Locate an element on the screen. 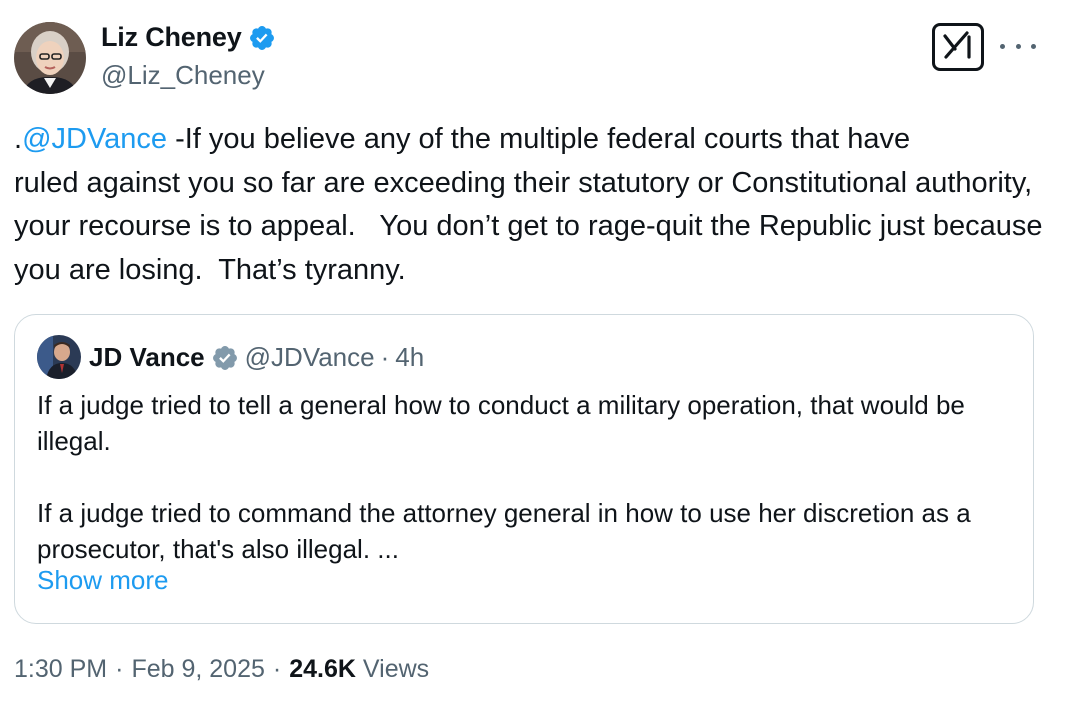 The height and width of the screenshot is (710, 1092). mention-link: @JDVance is located at coordinates (94, 139).